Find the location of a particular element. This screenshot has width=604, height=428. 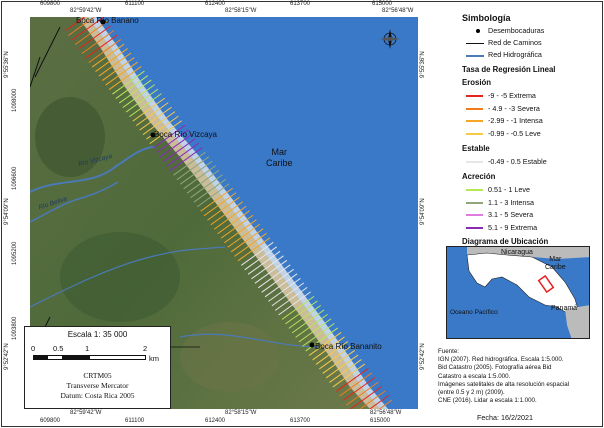

erosion-class-label: -2.99 - -1 Intensa is located at coordinates (515, 120).